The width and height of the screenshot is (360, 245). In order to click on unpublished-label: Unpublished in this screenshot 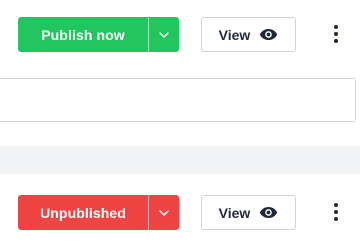, I will do `click(83, 212)`.